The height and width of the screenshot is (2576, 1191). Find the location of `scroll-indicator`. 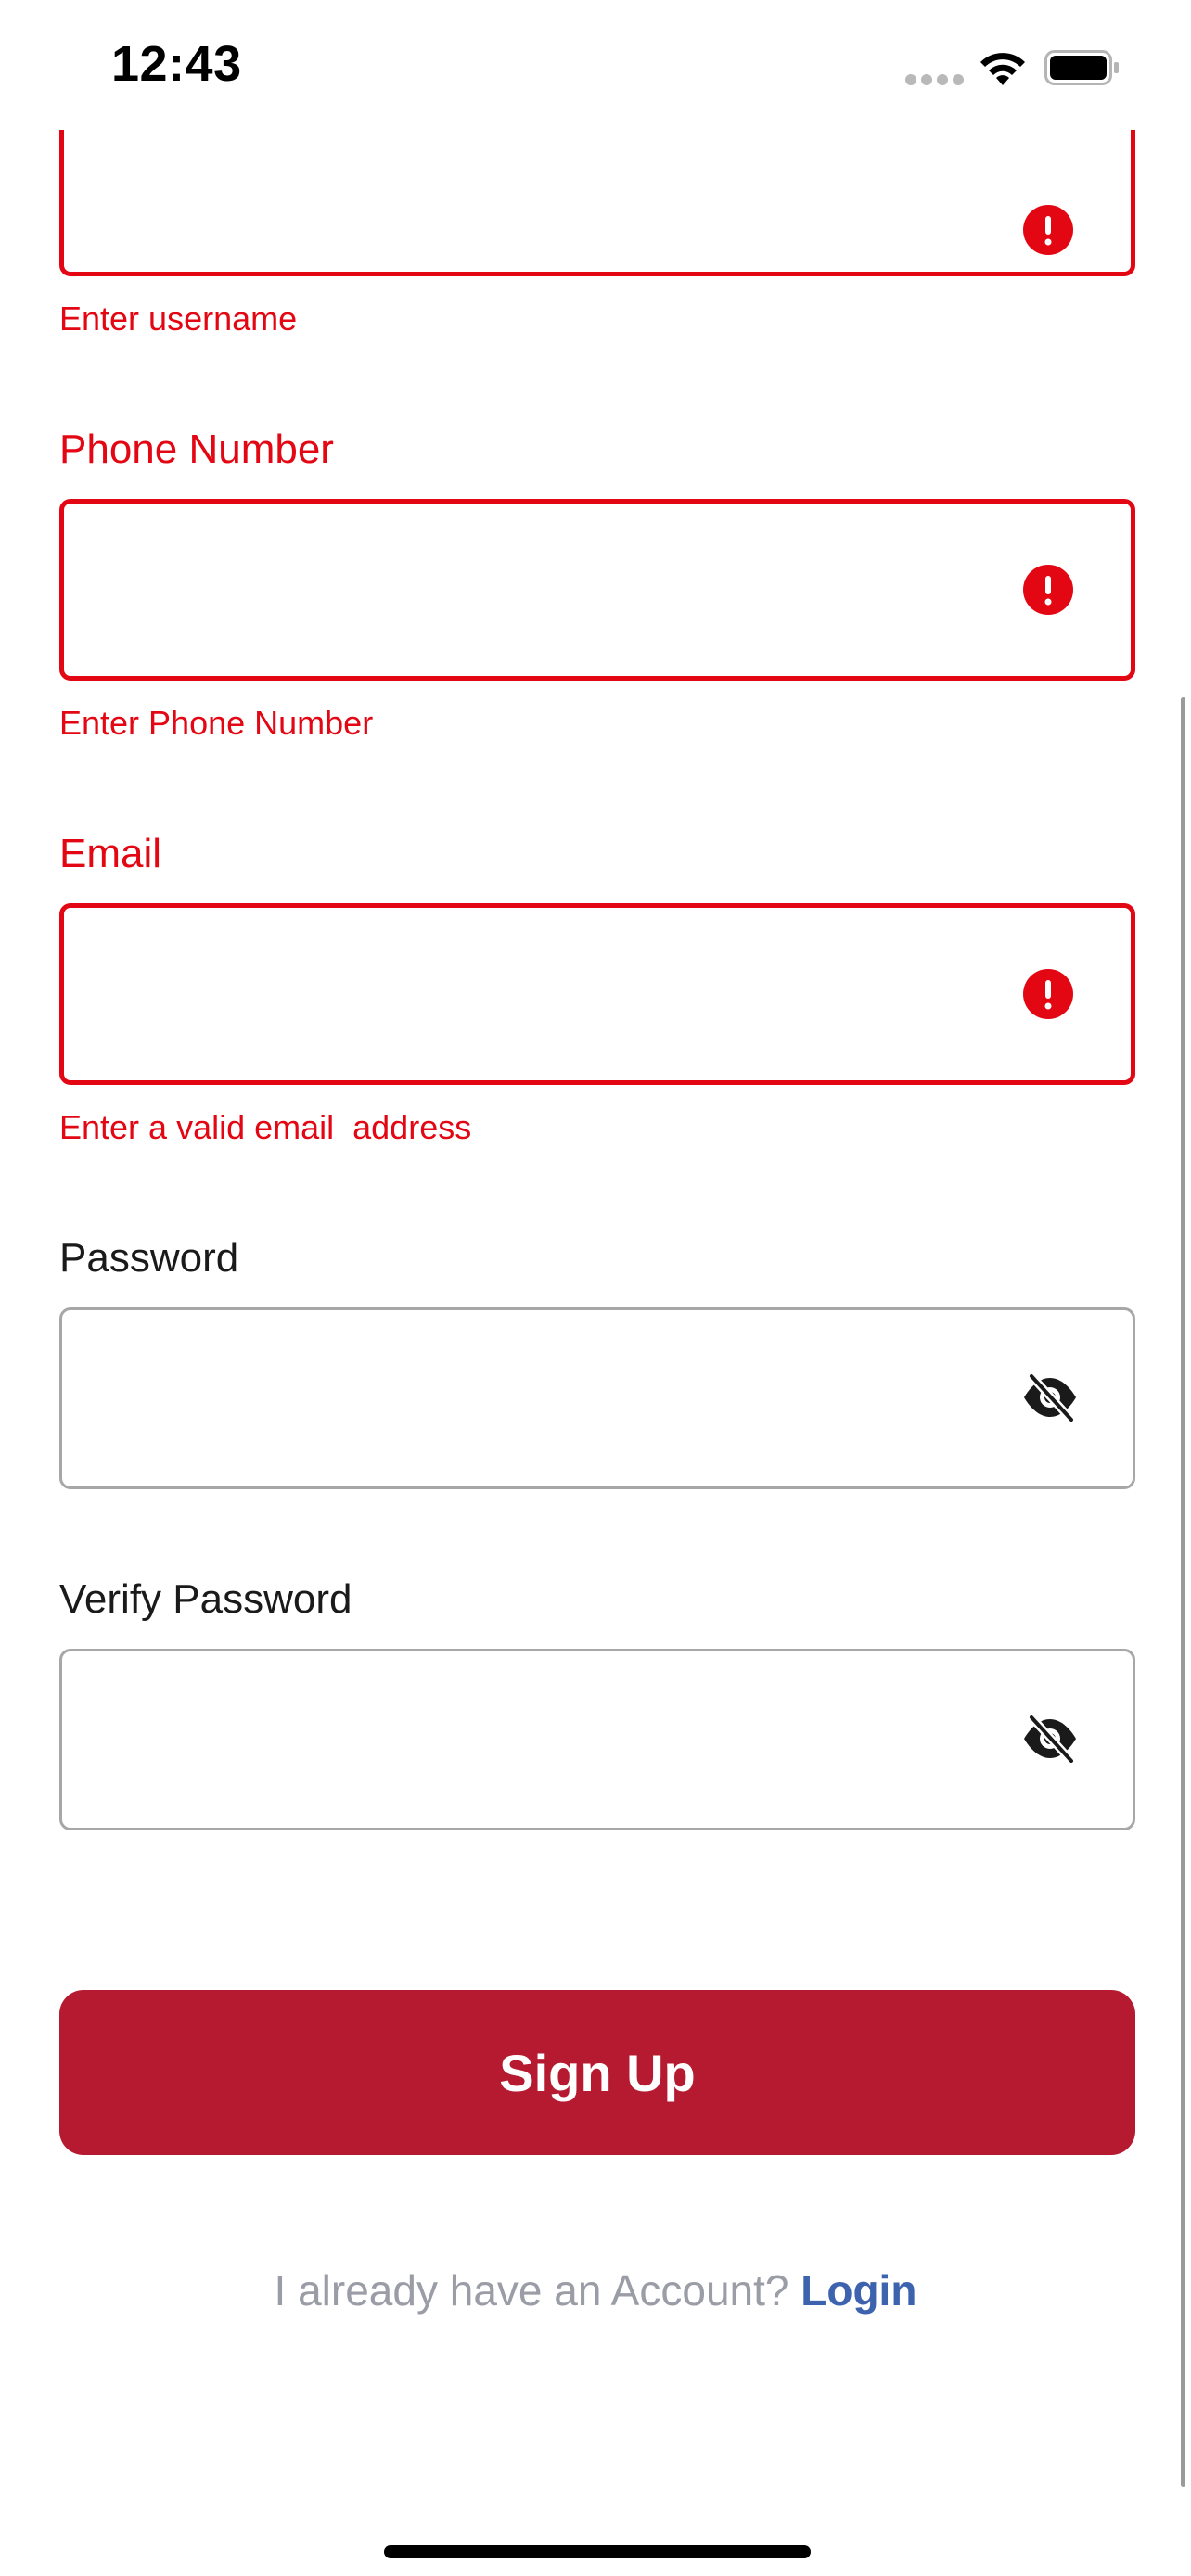

scroll-indicator is located at coordinates (1183, 1592).